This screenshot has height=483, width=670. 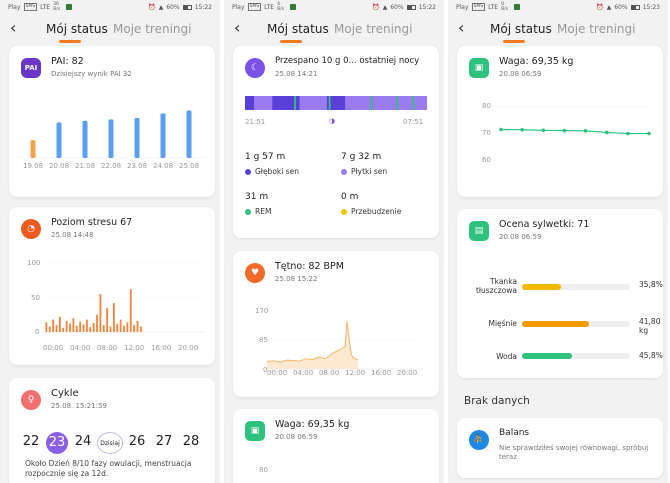 What do you see at coordinates (59, 166) in the screenshot?
I see `pai-x-label: 20.08` at bounding box center [59, 166].